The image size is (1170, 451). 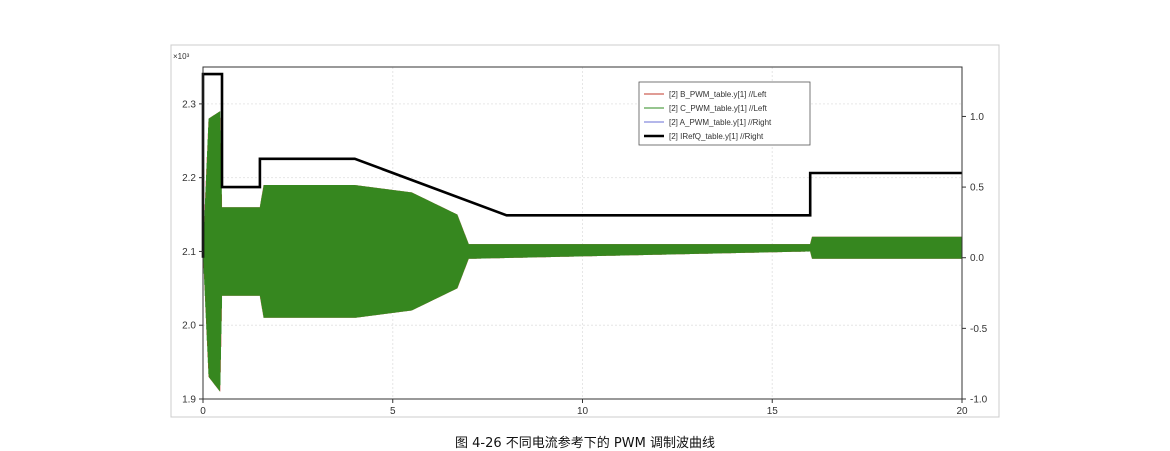 What do you see at coordinates (977, 188) in the screenshot?
I see `y-right-tick-label: 0.5` at bounding box center [977, 188].